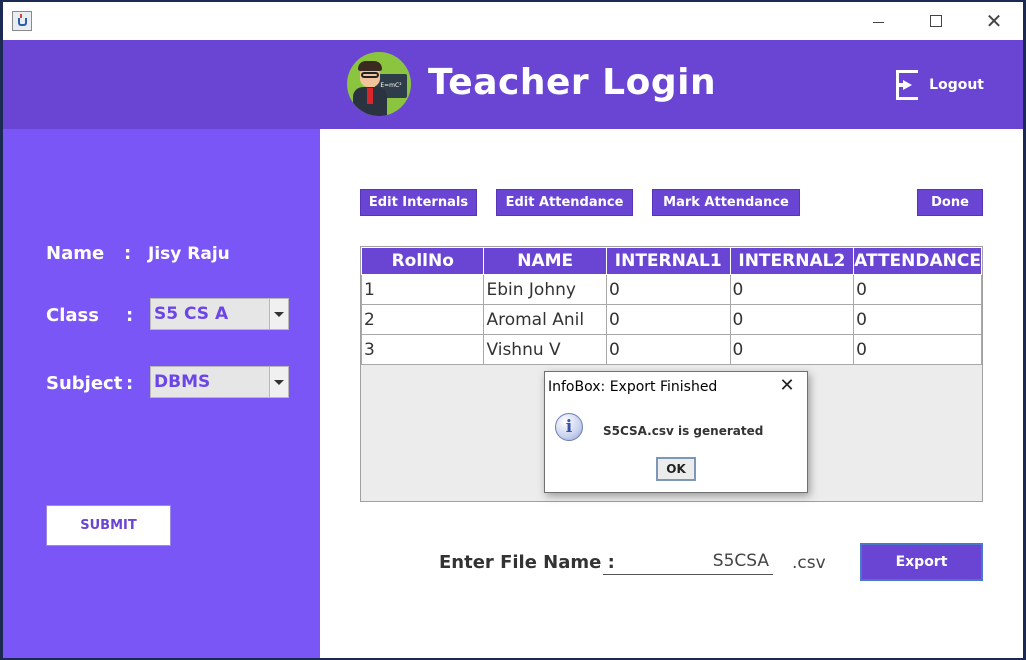  I want to click on file-name-label: Enter File Name :, so click(527, 562).